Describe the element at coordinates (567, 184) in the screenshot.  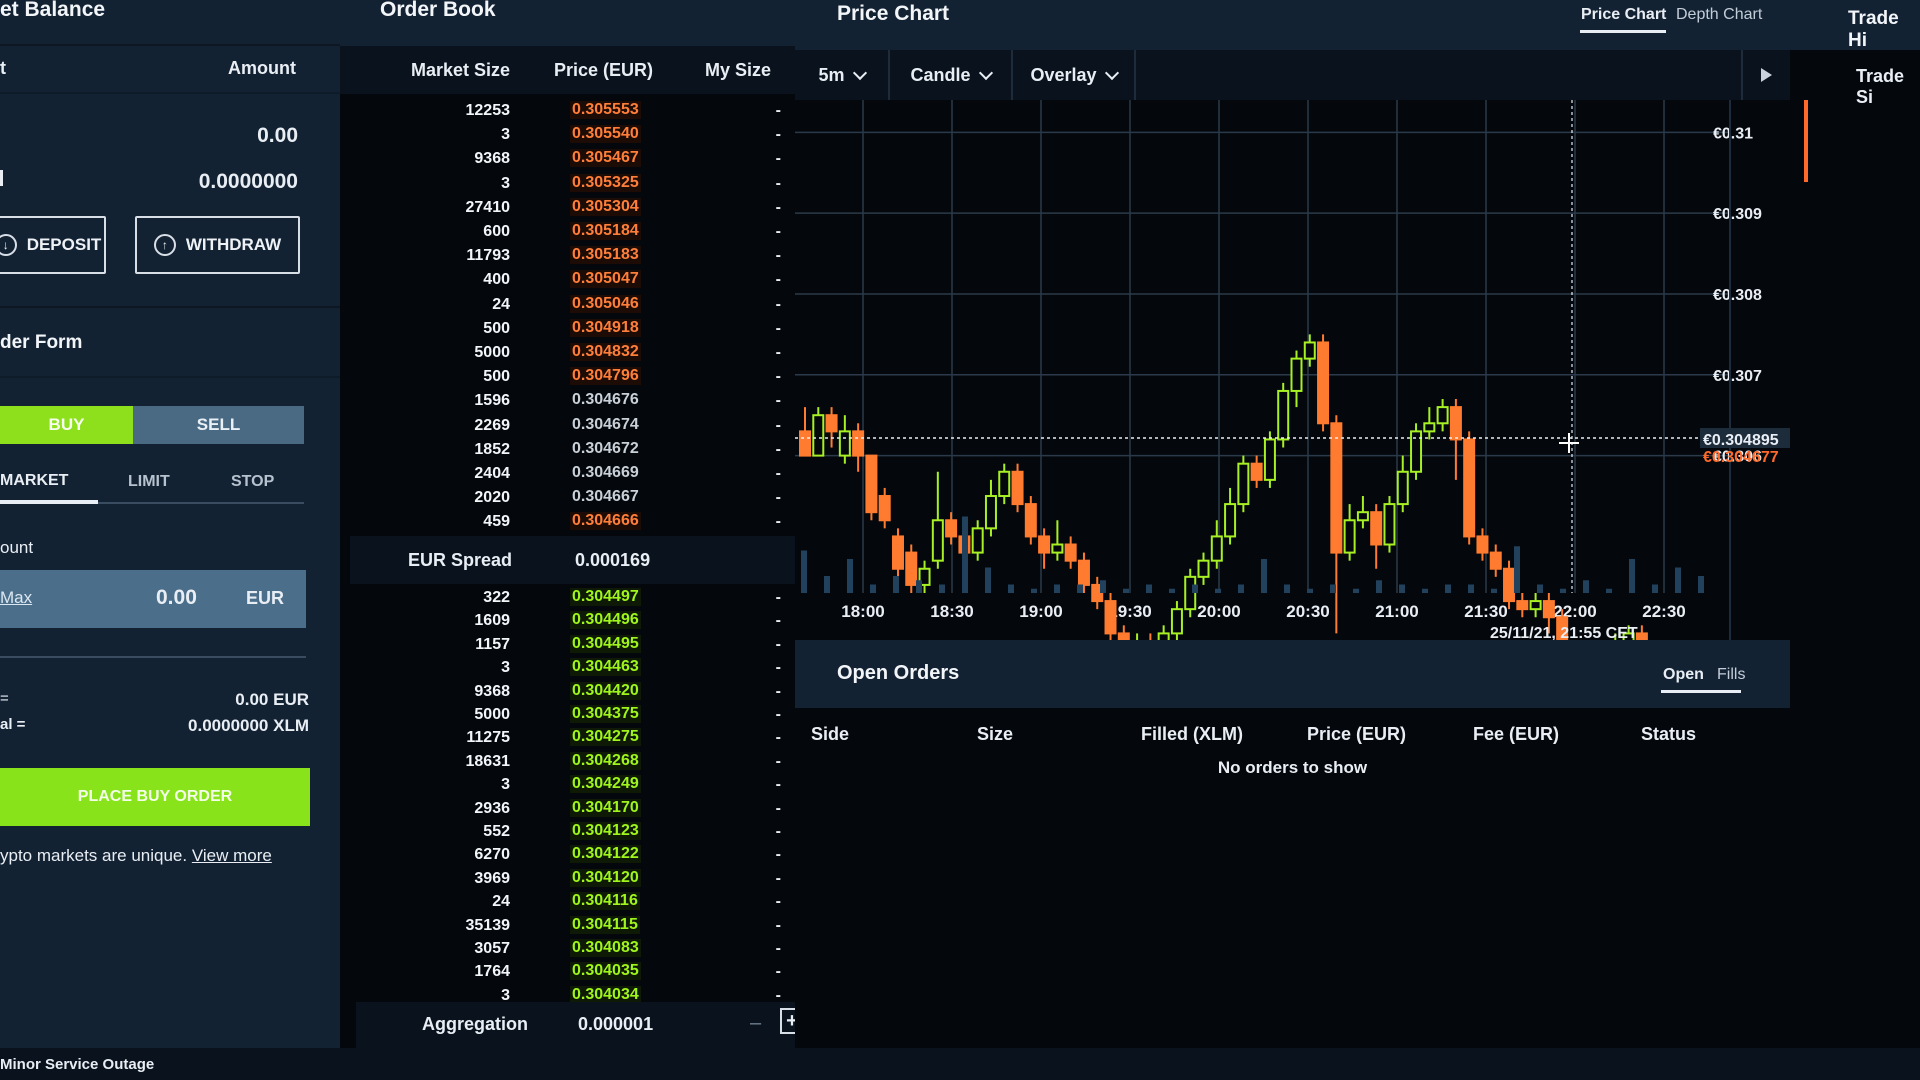
I see `ask-row: 3 0.305325 -` at that location.